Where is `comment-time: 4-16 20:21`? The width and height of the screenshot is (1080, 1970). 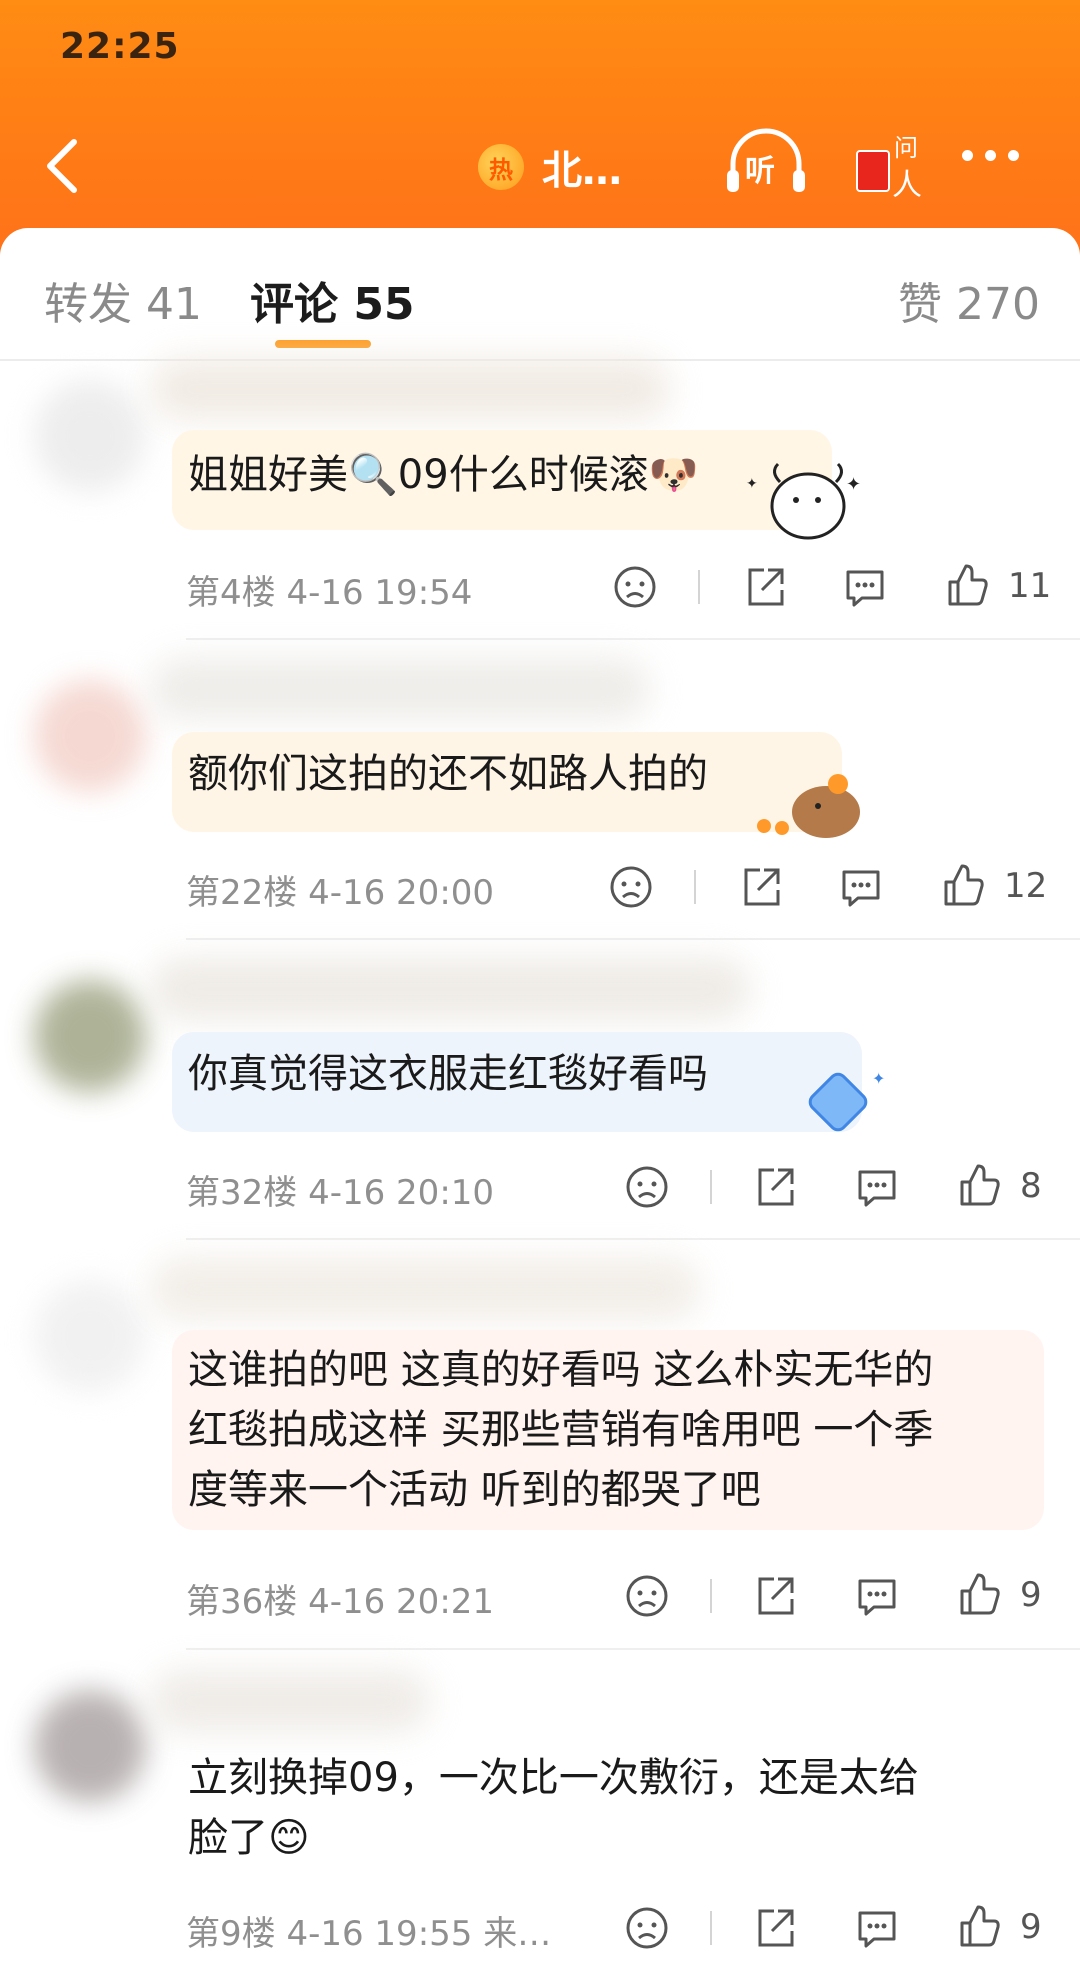
comment-time: 4-16 20:21 is located at coordinates (401, 1602).